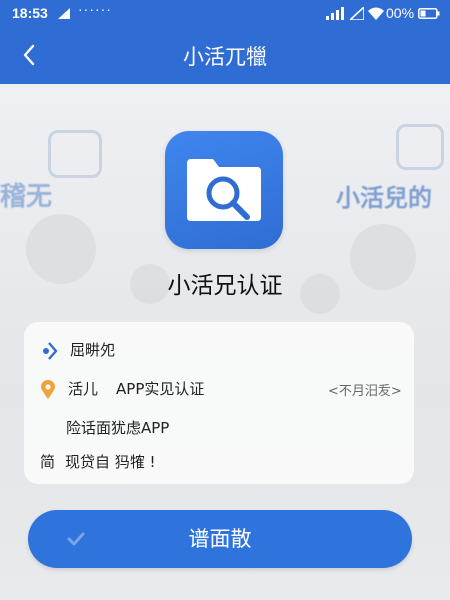 Image resolution: width=450 pixels, height=600 pixels. What do you see at coordinates (365, 389) in the screenshot?
I see `auth-agreement-link: <不月汨叐>` at bounding box center [365, 389].